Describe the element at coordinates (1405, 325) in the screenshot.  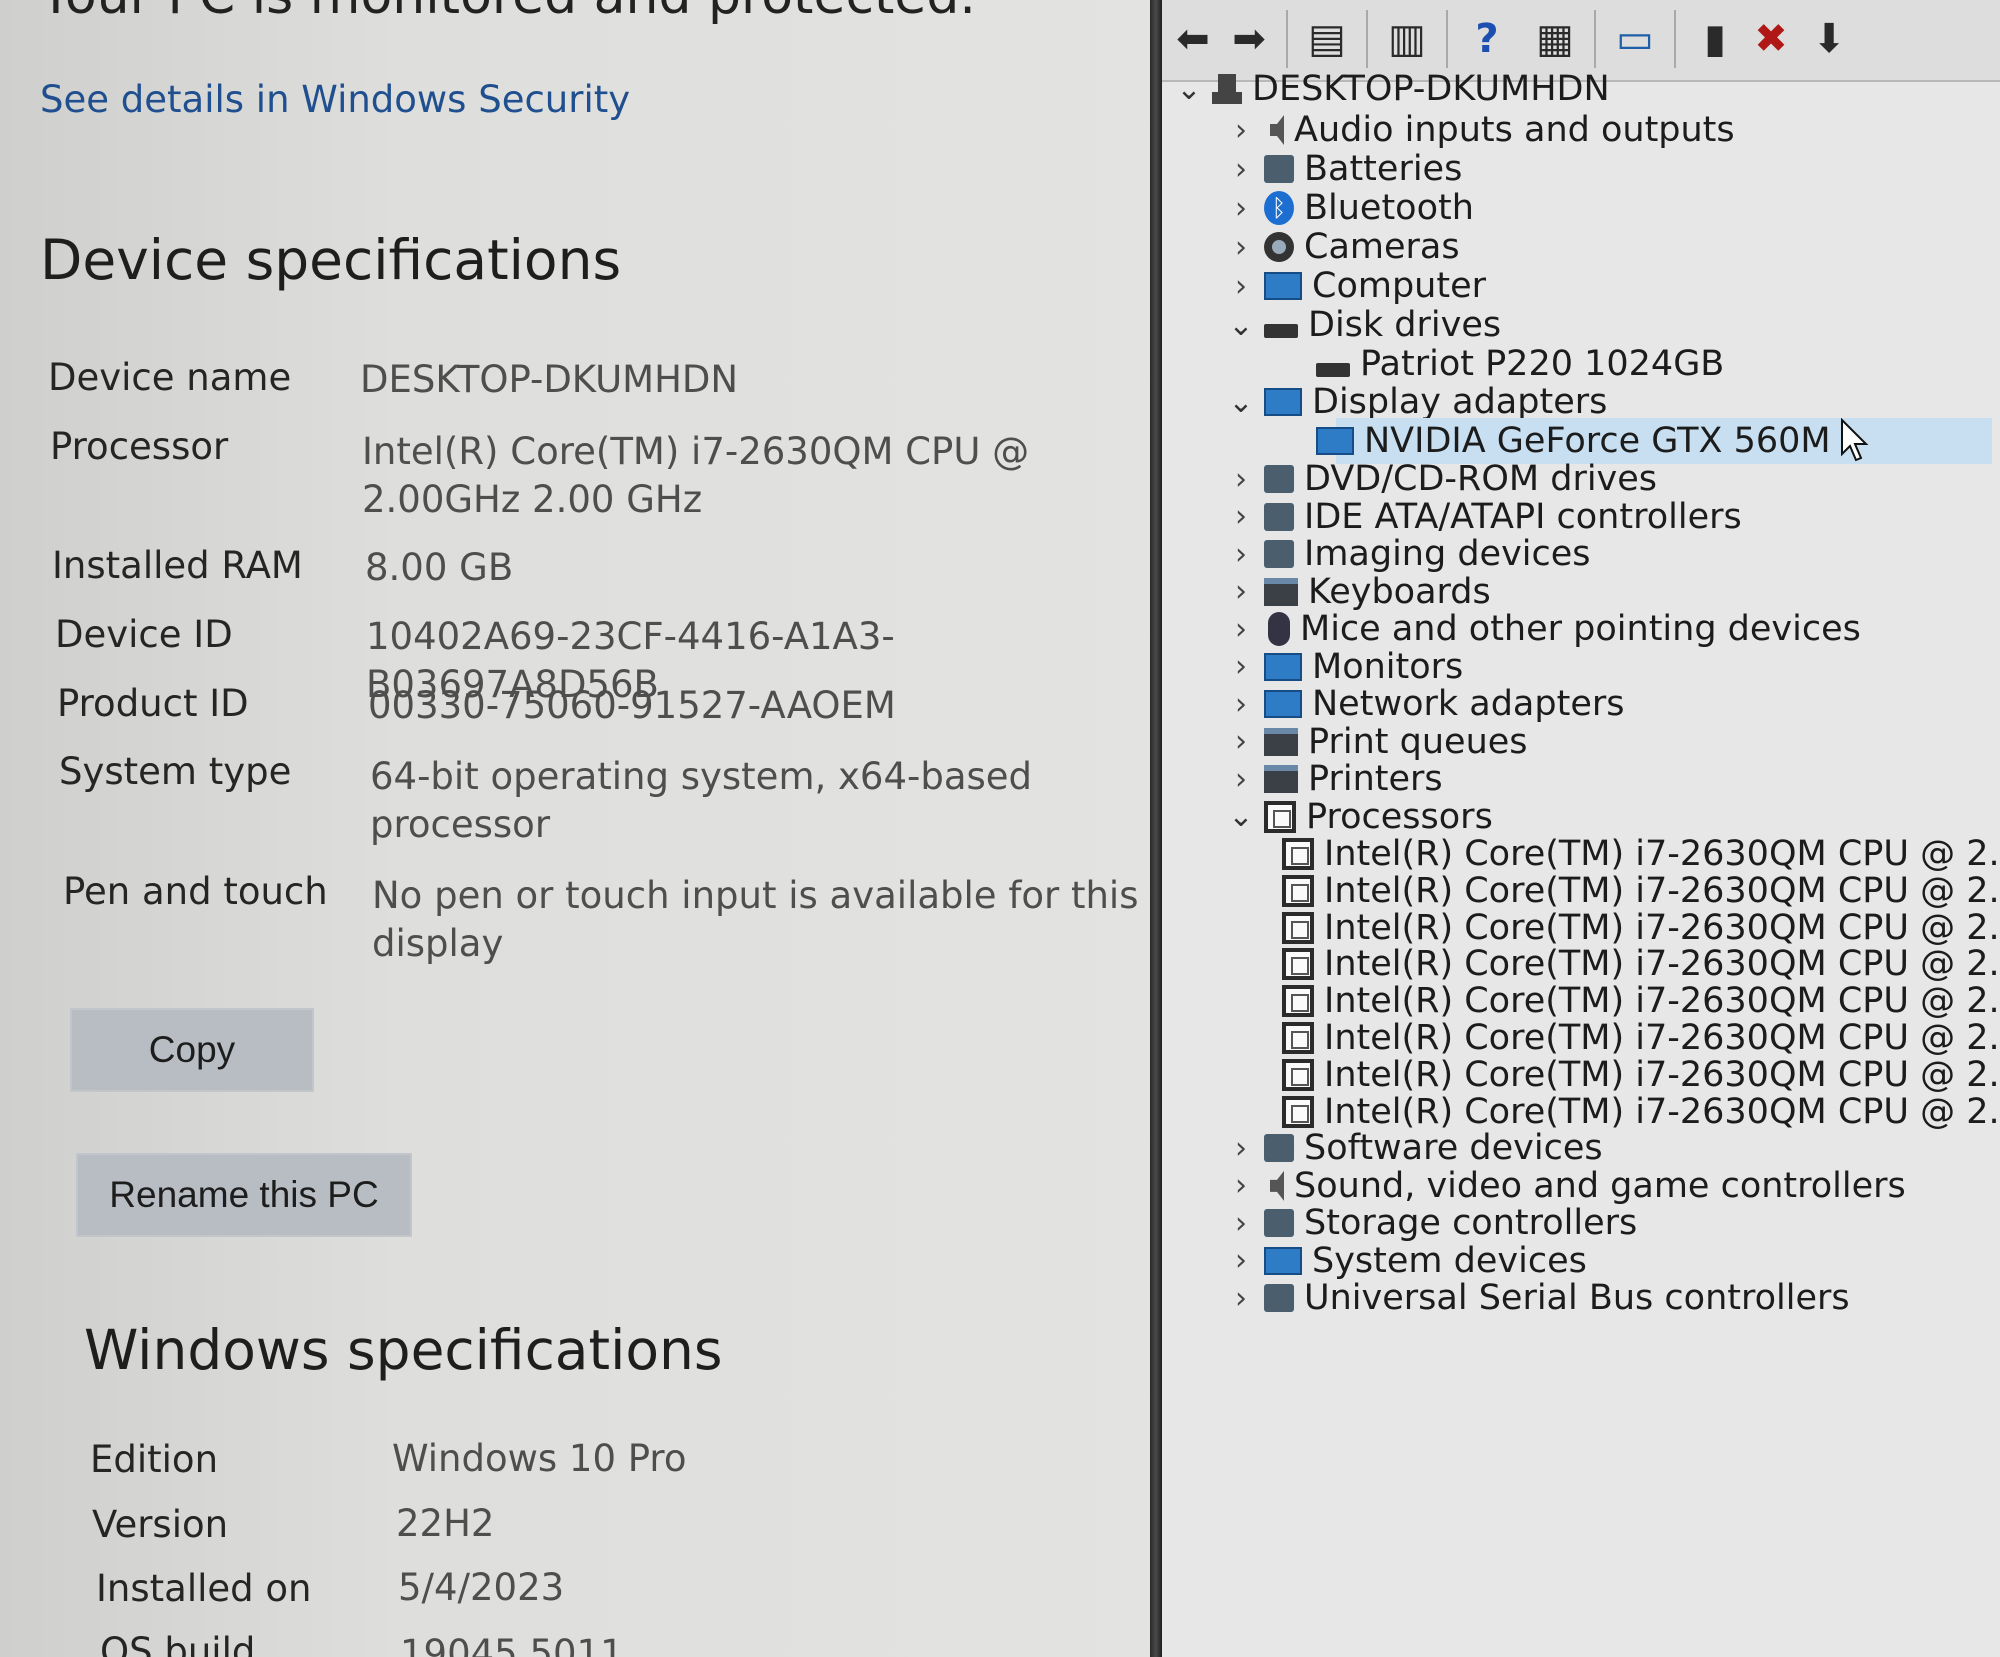
I see `tree-node-label: Disk drives` at that location.